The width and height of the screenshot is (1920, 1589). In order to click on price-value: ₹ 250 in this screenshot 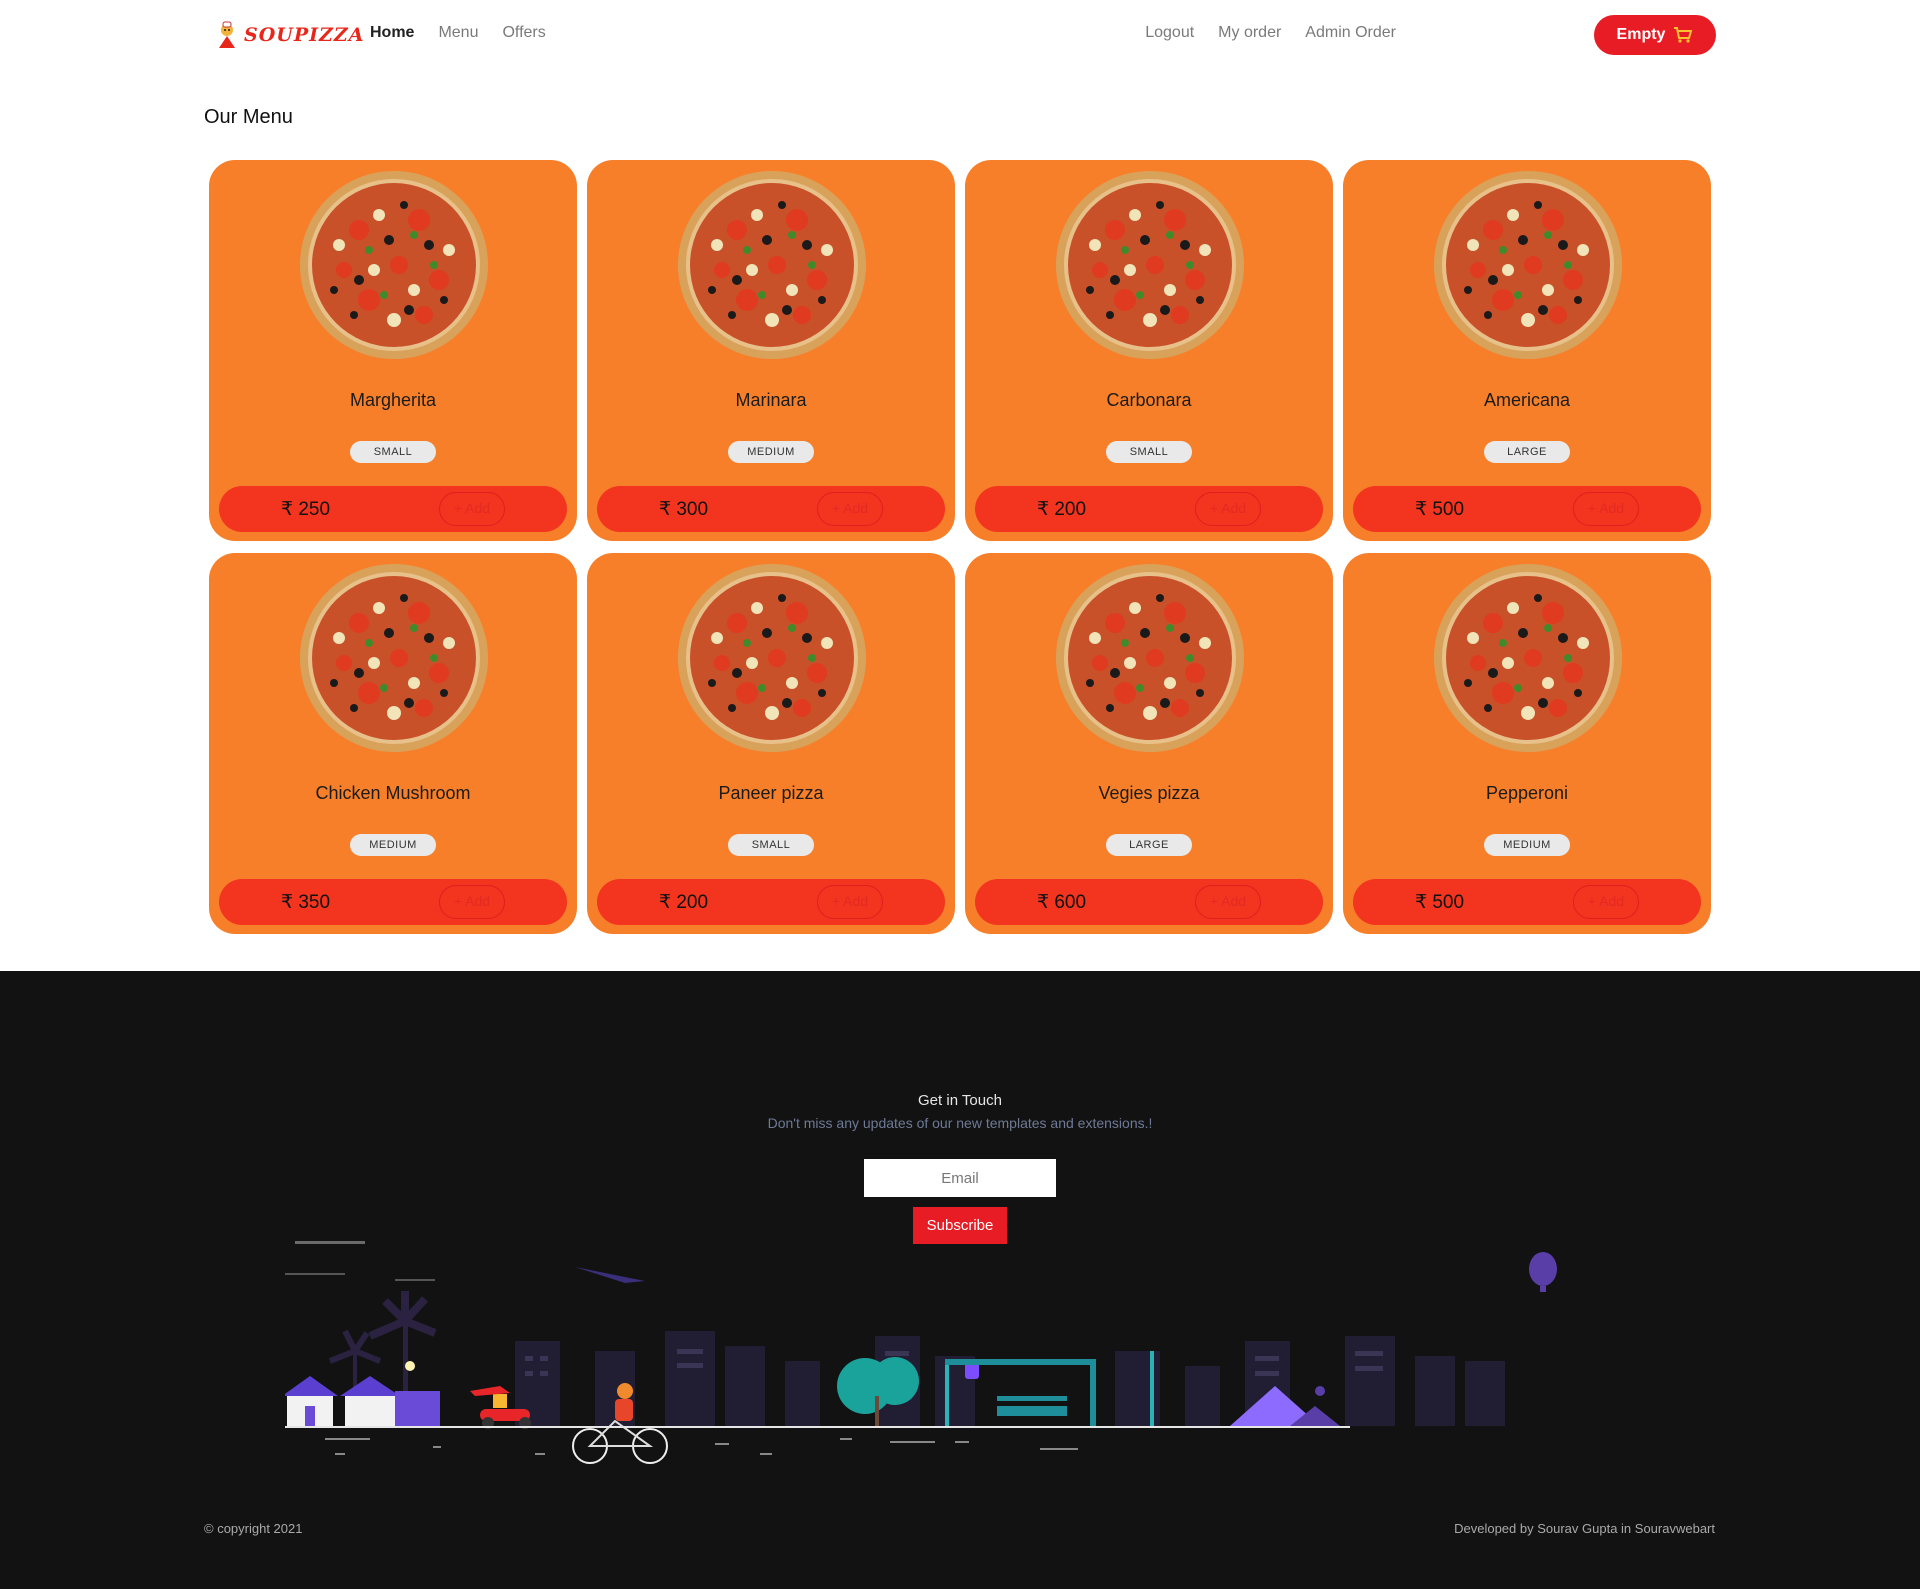, I will do `click(306, 509)`.